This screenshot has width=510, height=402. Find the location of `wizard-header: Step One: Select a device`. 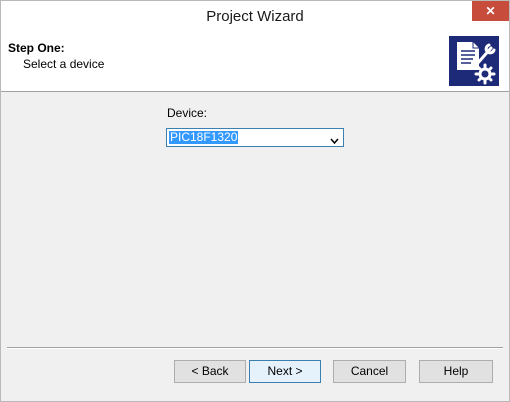

wizard-header: Step One: Select a device is located at coordinates (255, 62).